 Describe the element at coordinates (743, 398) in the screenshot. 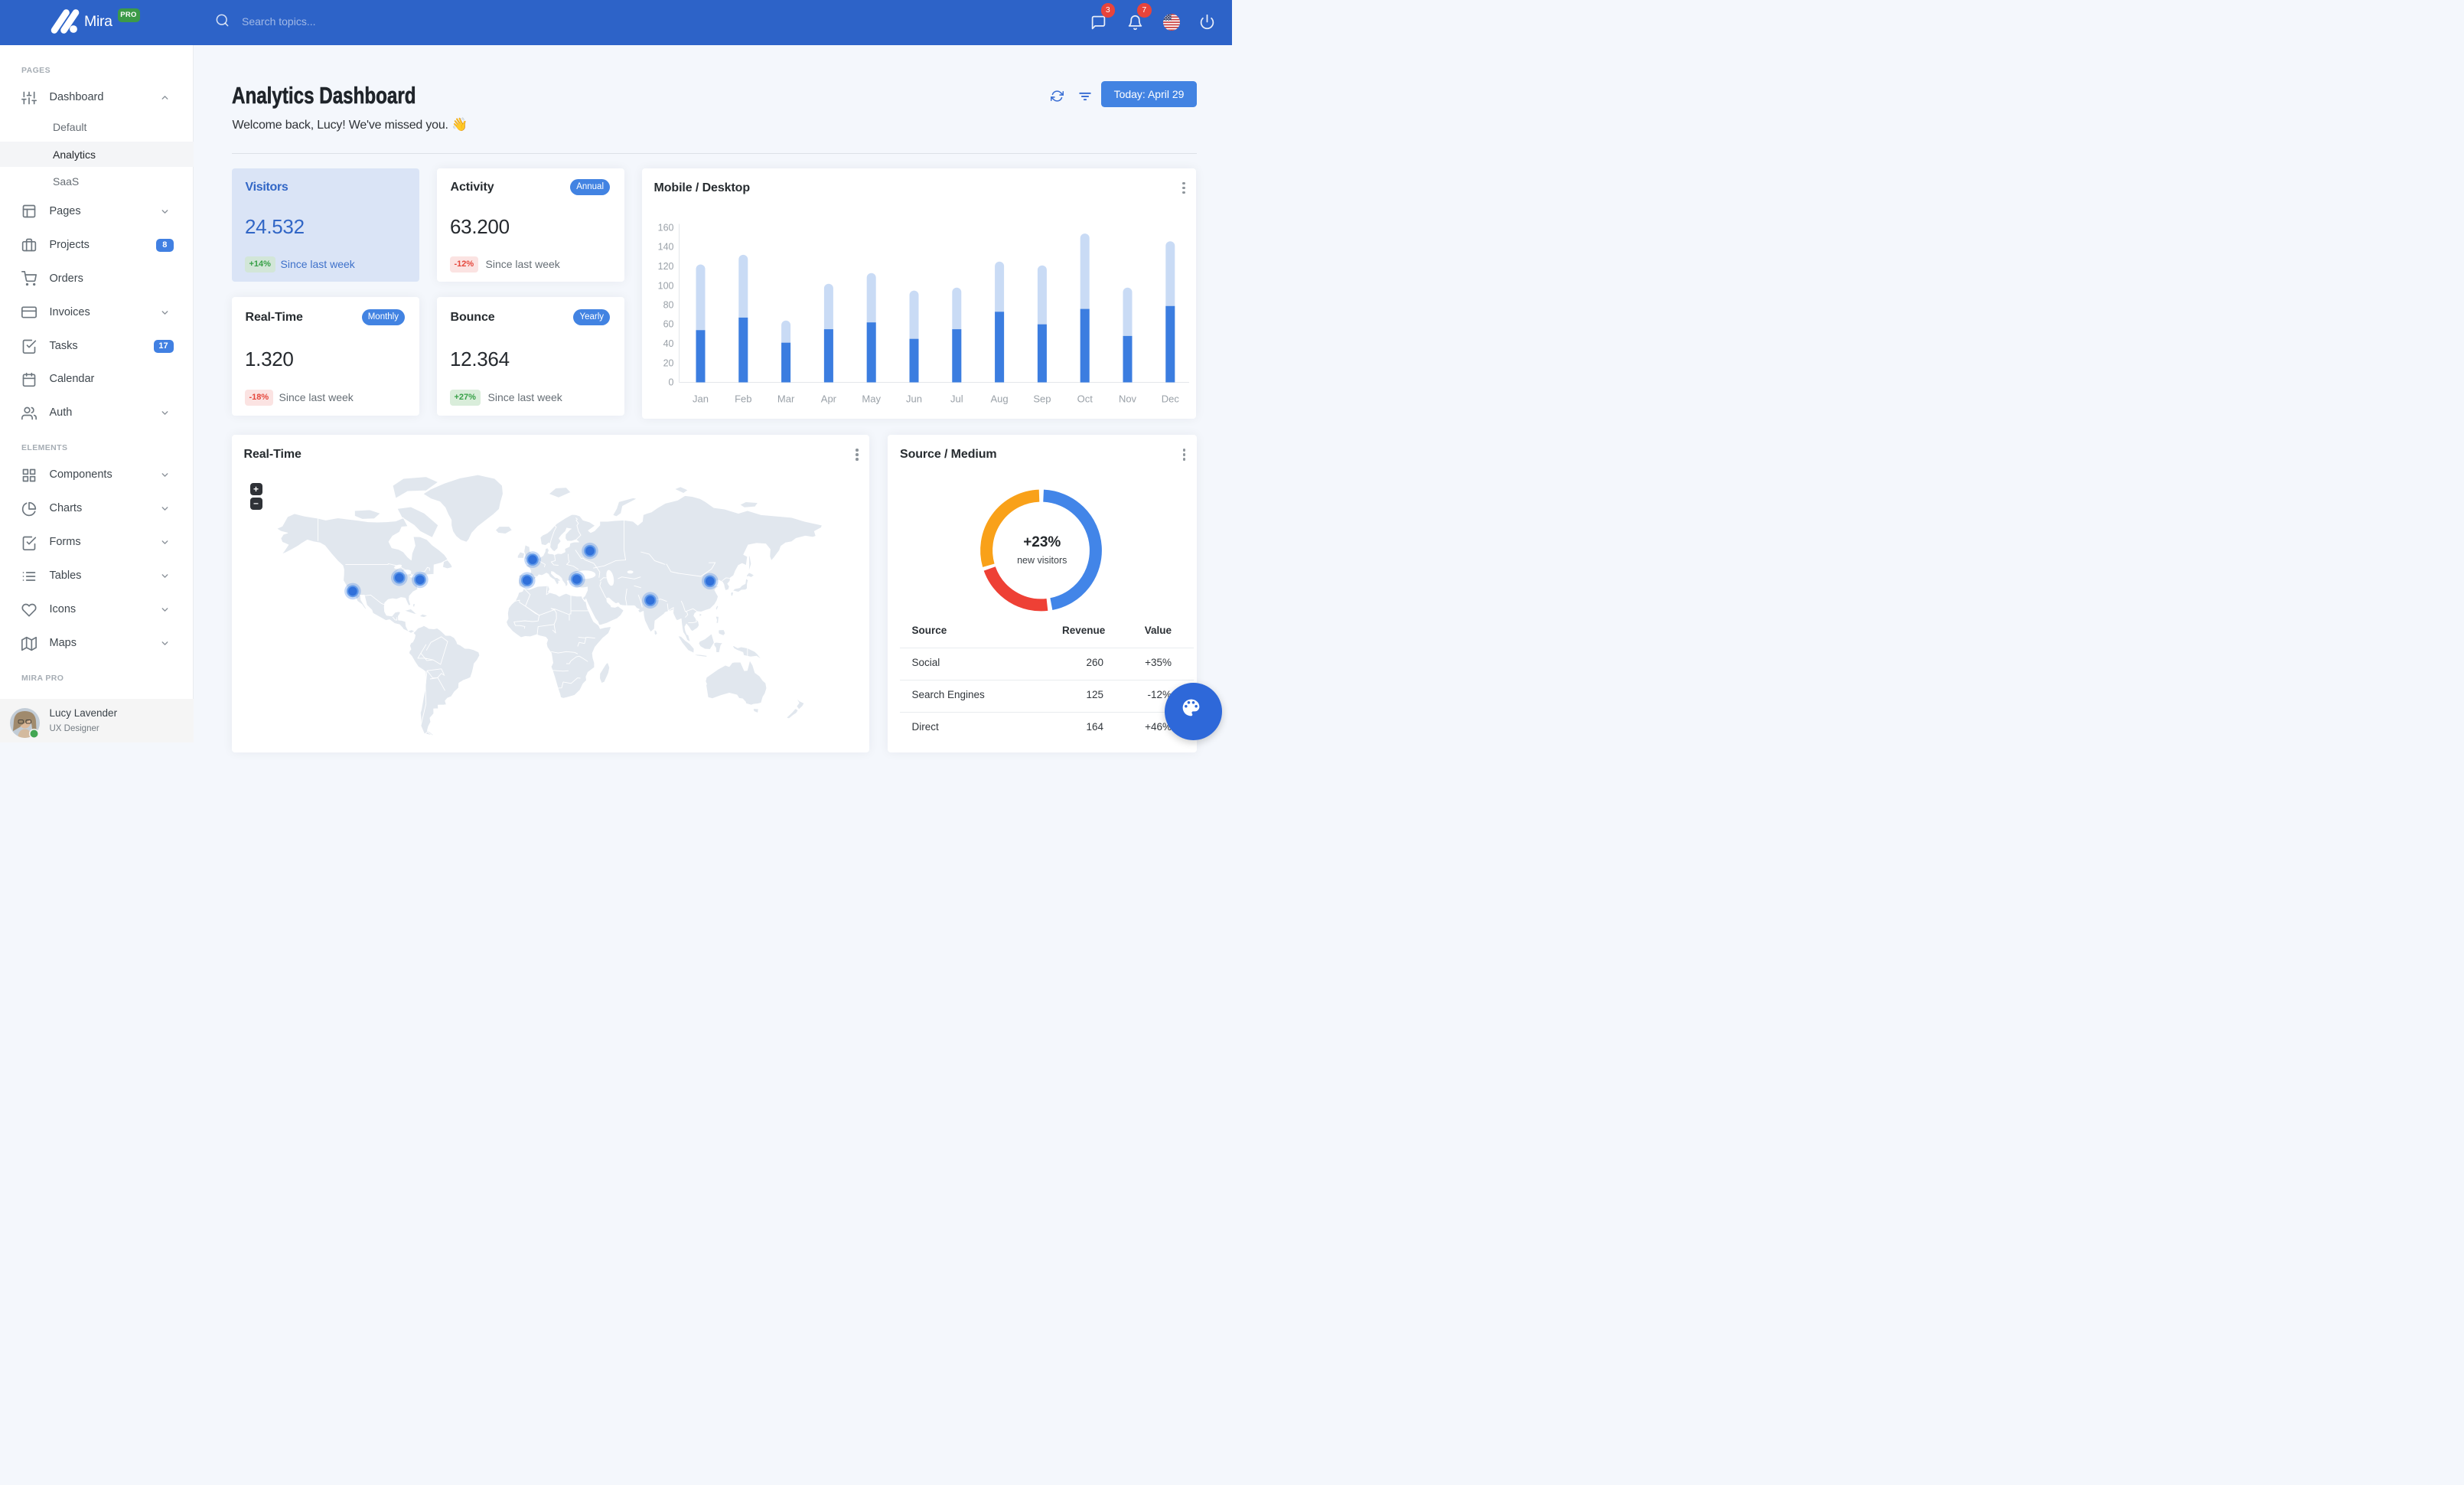

I see `svg-text: Feb` at that location.